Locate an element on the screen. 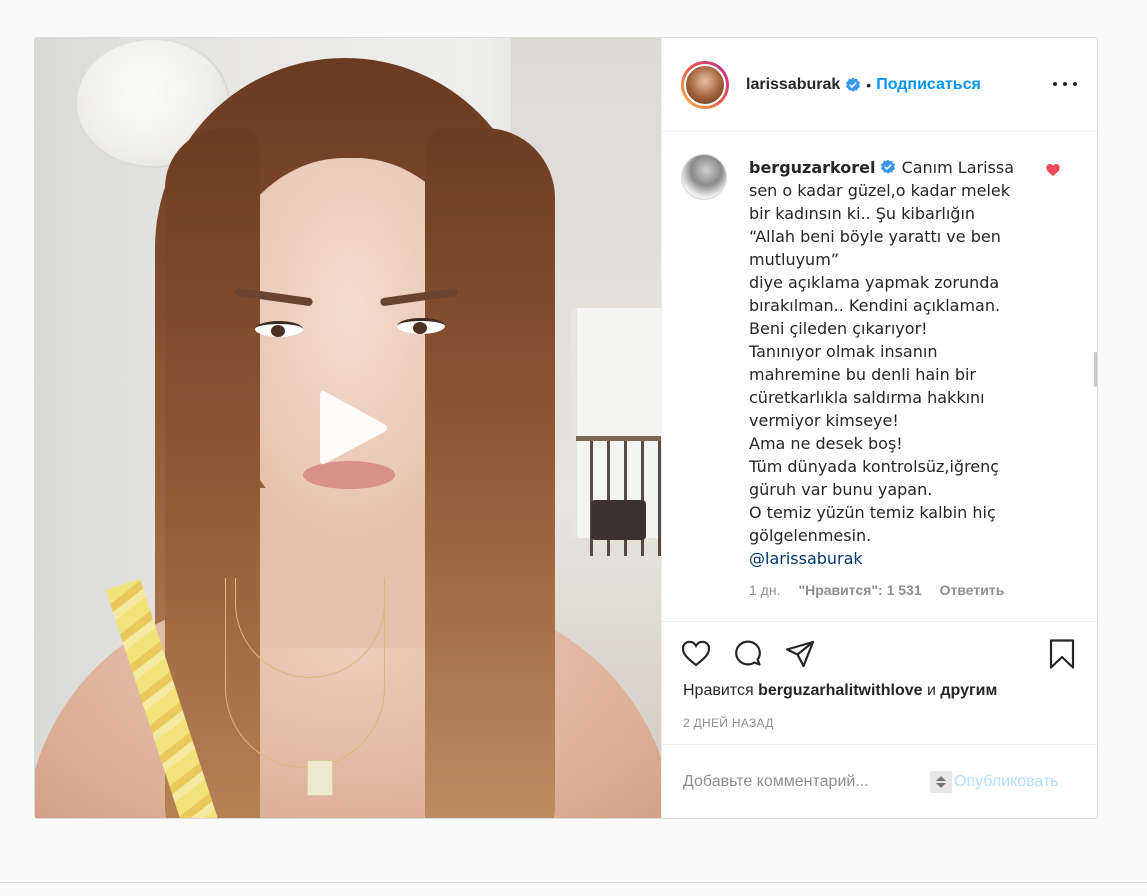 This screenshot has width=1147, height=896. comment-line: vermiyor kimseye! is located at coordinates (824, 420).